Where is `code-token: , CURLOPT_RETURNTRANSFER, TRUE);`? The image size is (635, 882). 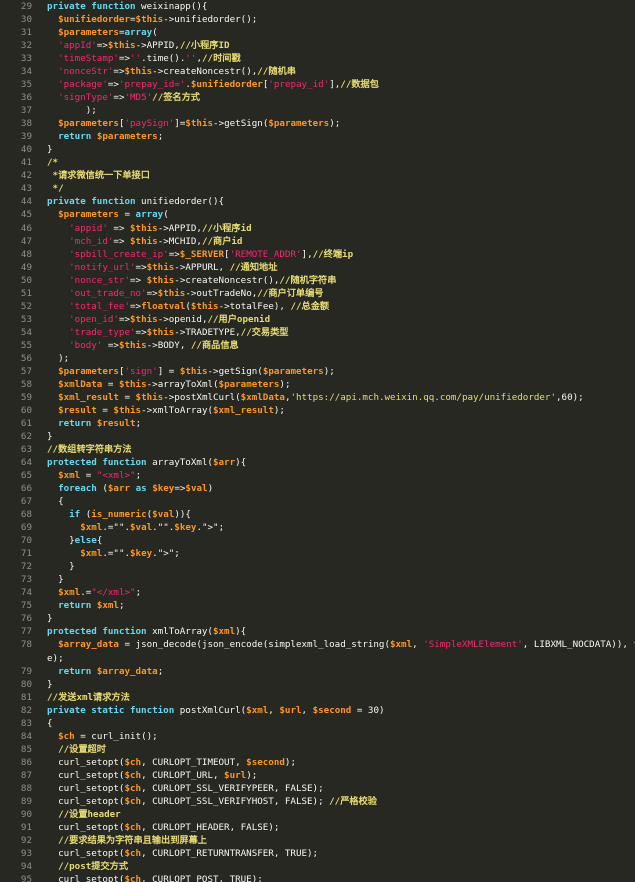
code-token: , CURLOPT_RETURNTRANSFER, TRUE); is located at coordinates (230, 853).